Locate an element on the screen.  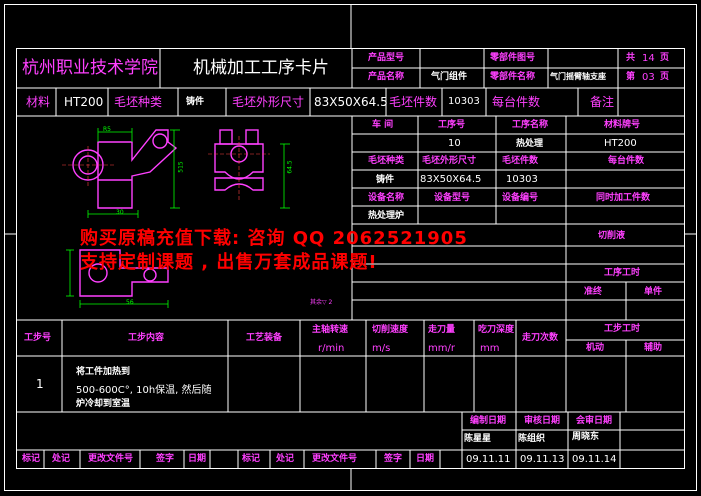
total-unit: 页 is located at coordinates (665, 58).